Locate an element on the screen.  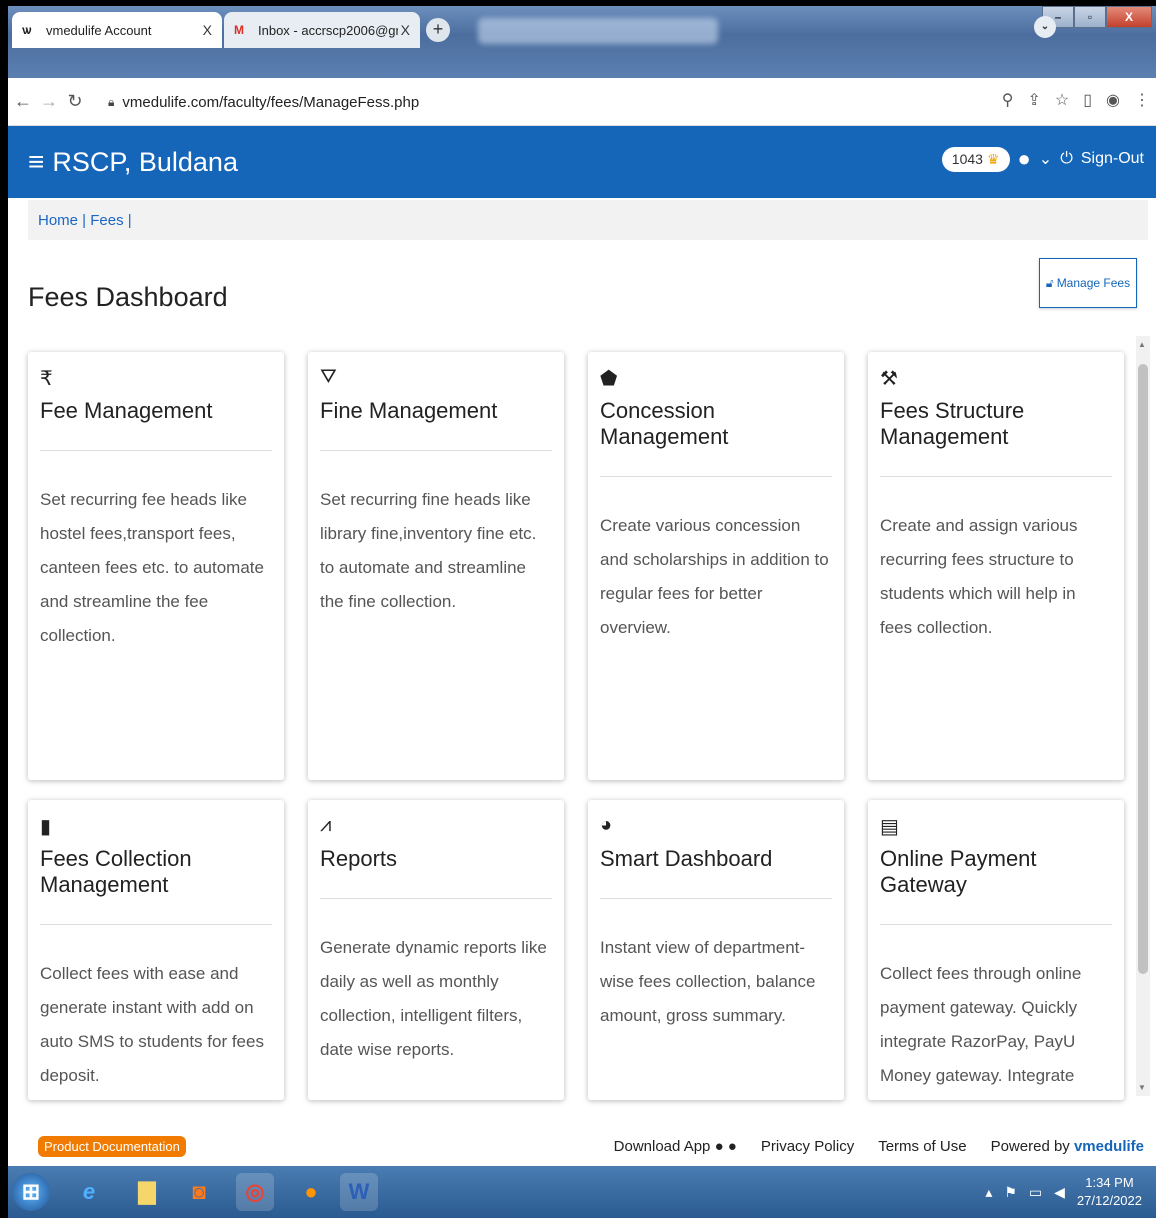
share-icon: ⇪ is located at coordinates (1033, 100).